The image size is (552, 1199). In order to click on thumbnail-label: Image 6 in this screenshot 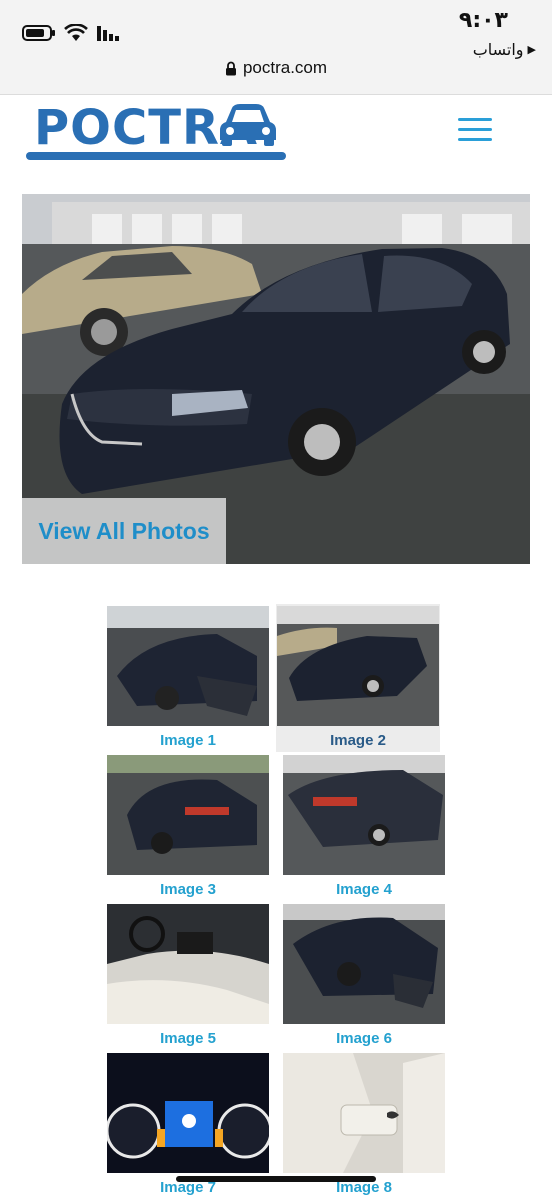, I will do `click(364, 1038)`.